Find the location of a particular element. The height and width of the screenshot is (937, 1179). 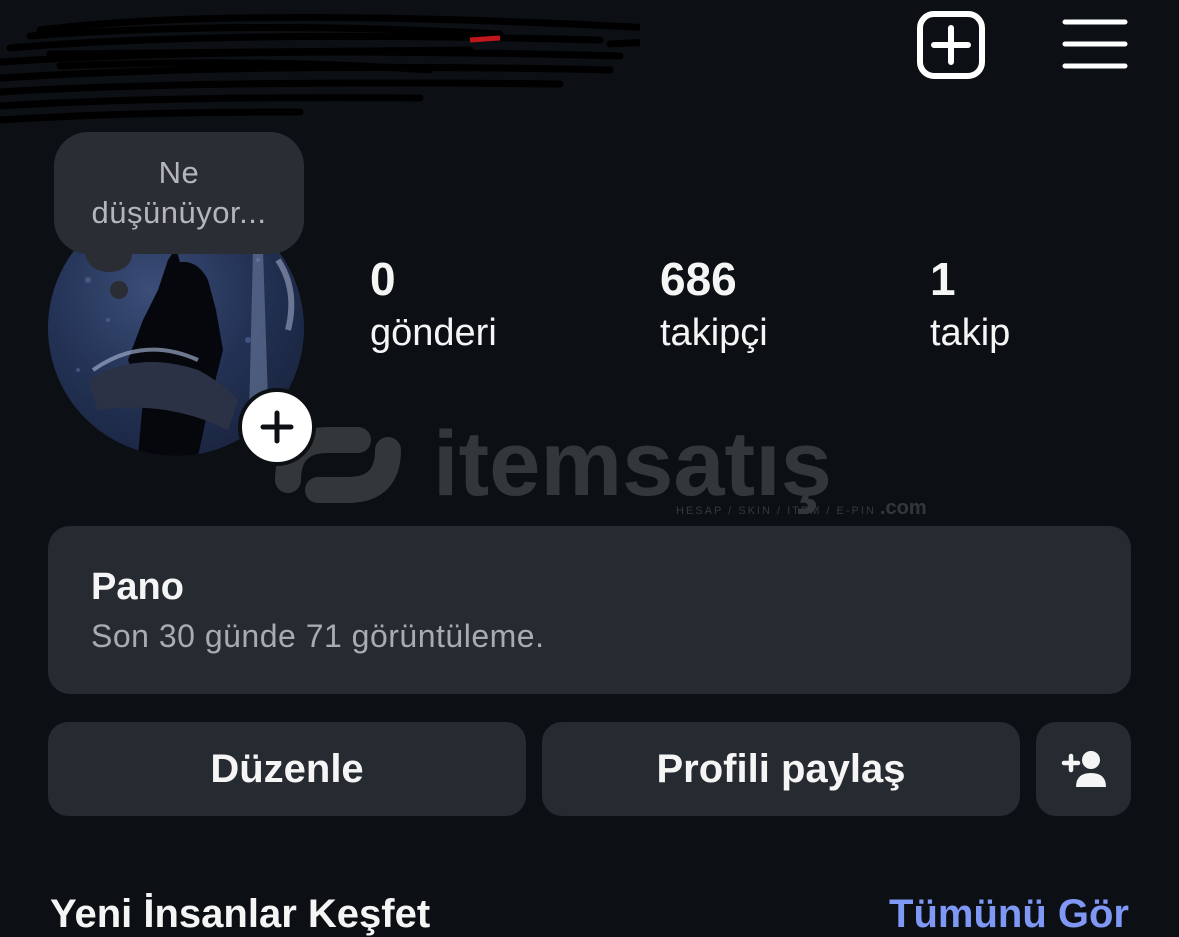

stat-label: takipçi is located at coordinates (714, 333).